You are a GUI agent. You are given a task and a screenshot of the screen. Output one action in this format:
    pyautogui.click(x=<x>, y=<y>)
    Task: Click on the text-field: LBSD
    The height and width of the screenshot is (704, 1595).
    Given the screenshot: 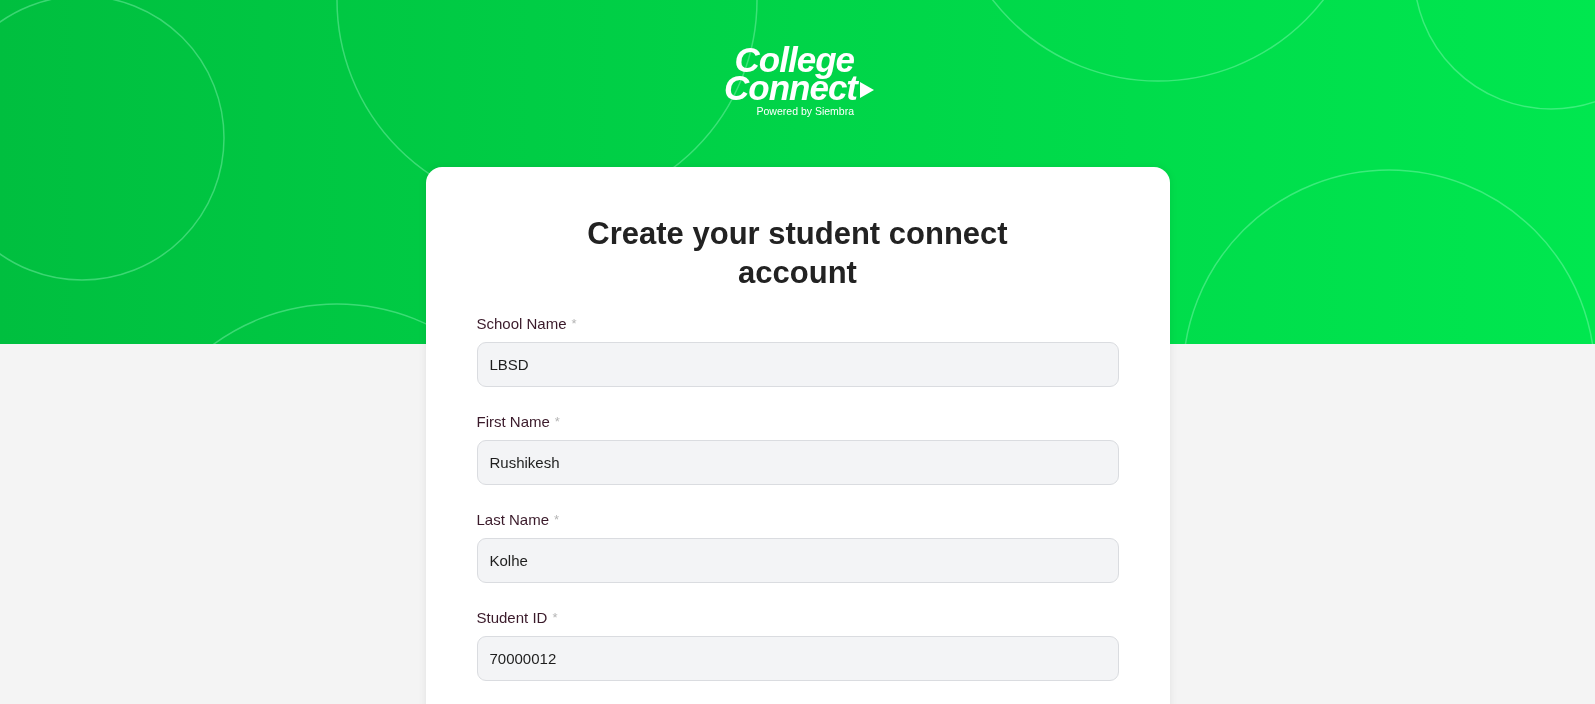 What is the action you would take?
    pyautogui.click(x=797, y=364)
    